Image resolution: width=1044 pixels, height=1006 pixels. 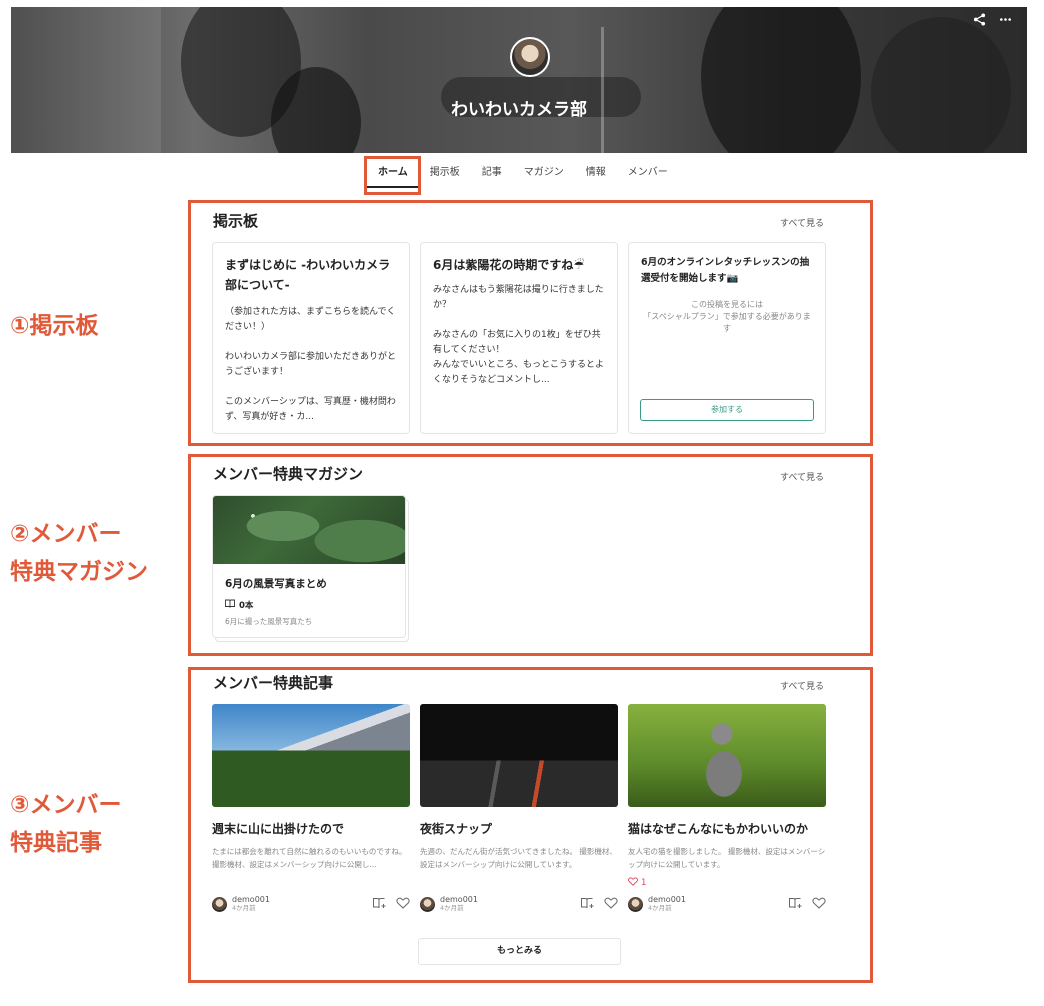 What do you see at coordinates (66, 805) in the screenshot?
I see `annotation-text: ③メンバー` at bounding box center [66, 805].